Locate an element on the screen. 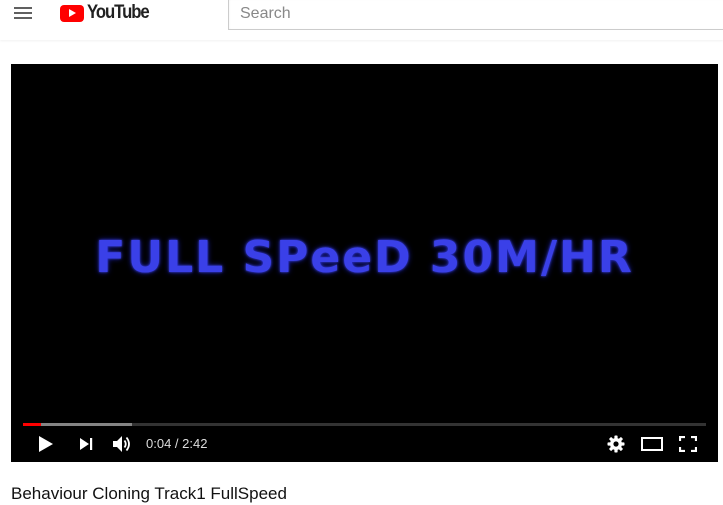 The height and width of the screenshot is (505, 723). fullscreen-button is located at coordinates (688, 444).